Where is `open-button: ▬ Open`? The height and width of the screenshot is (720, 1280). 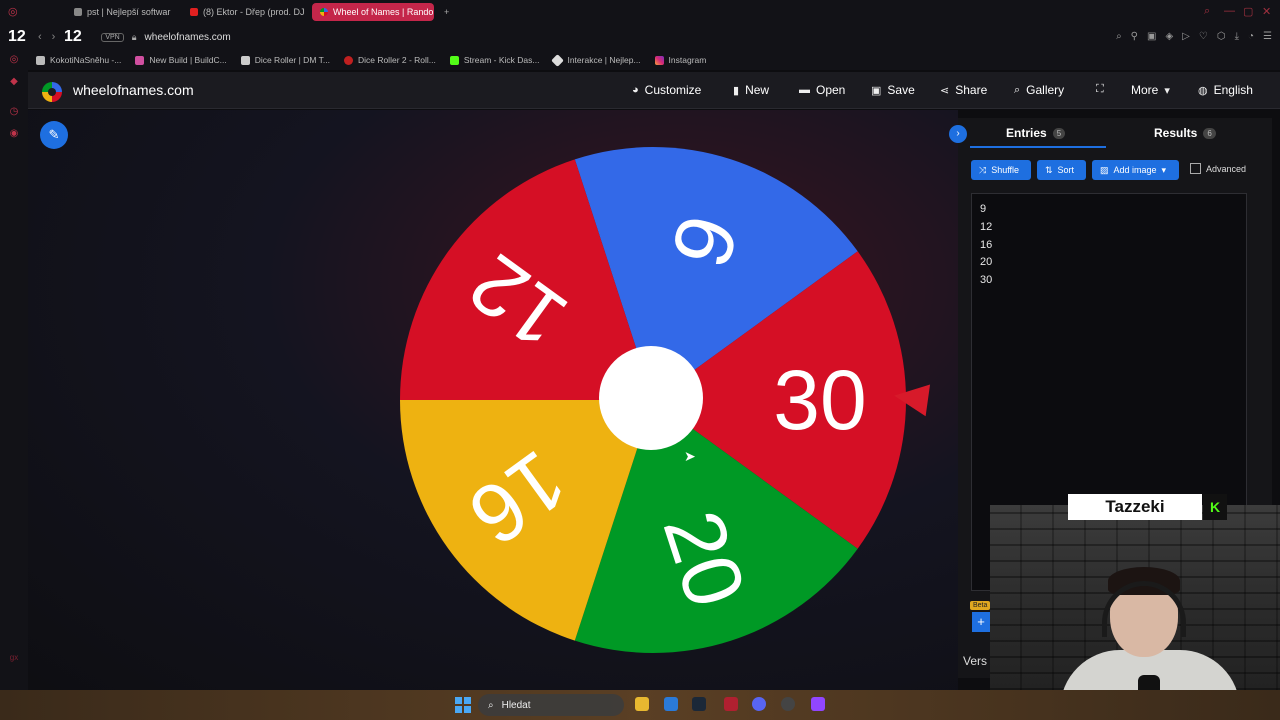 open-button: ▬ Open is located at coordinates (822, 90).